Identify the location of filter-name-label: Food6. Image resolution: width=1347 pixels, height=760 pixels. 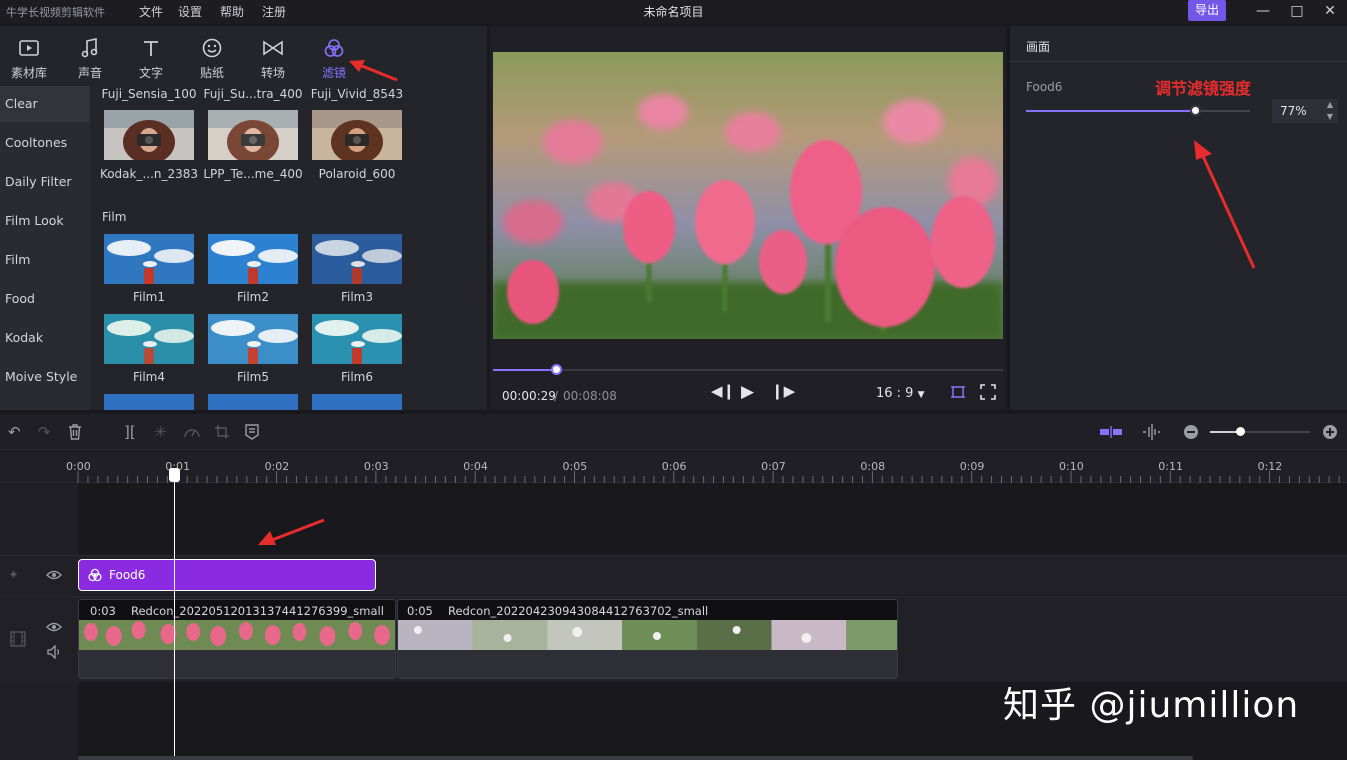
(1044, 87).